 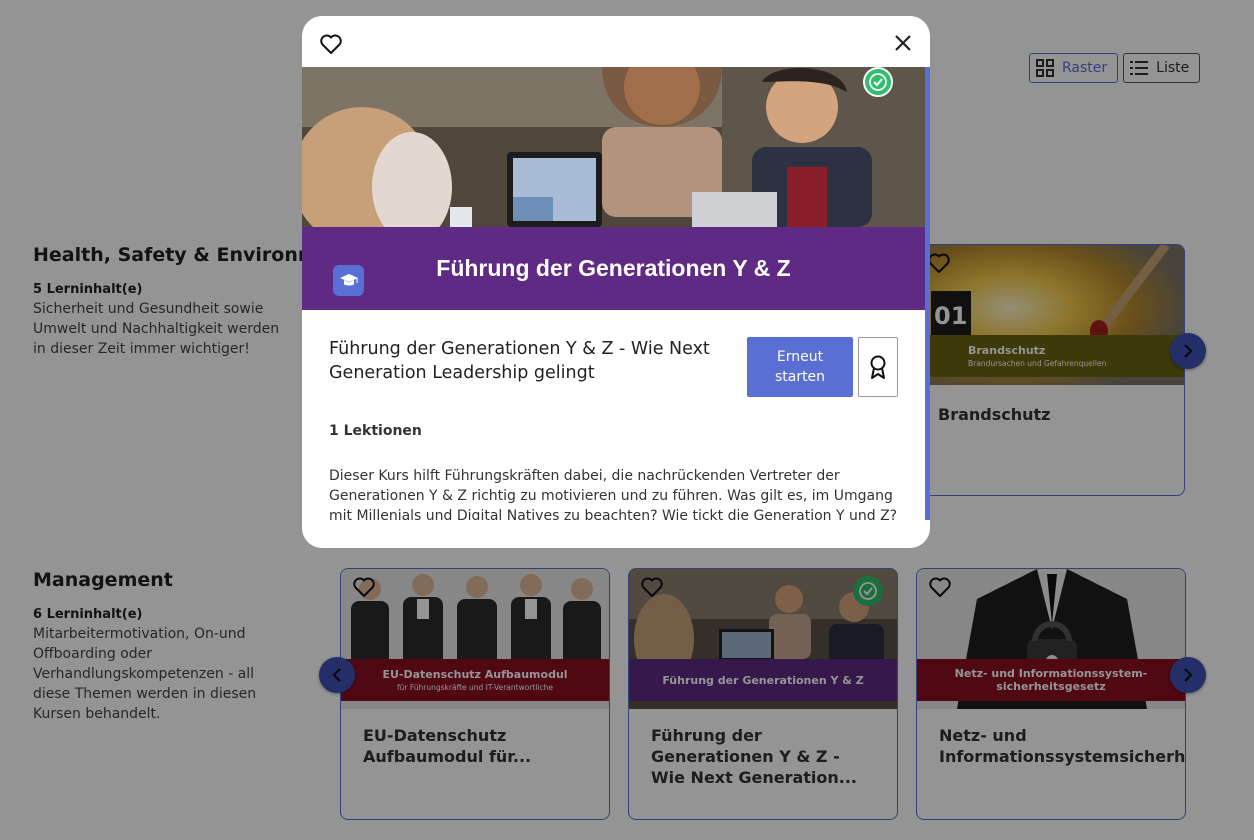 I want to click on team-meeting-photo, so click(x=613, y=147).